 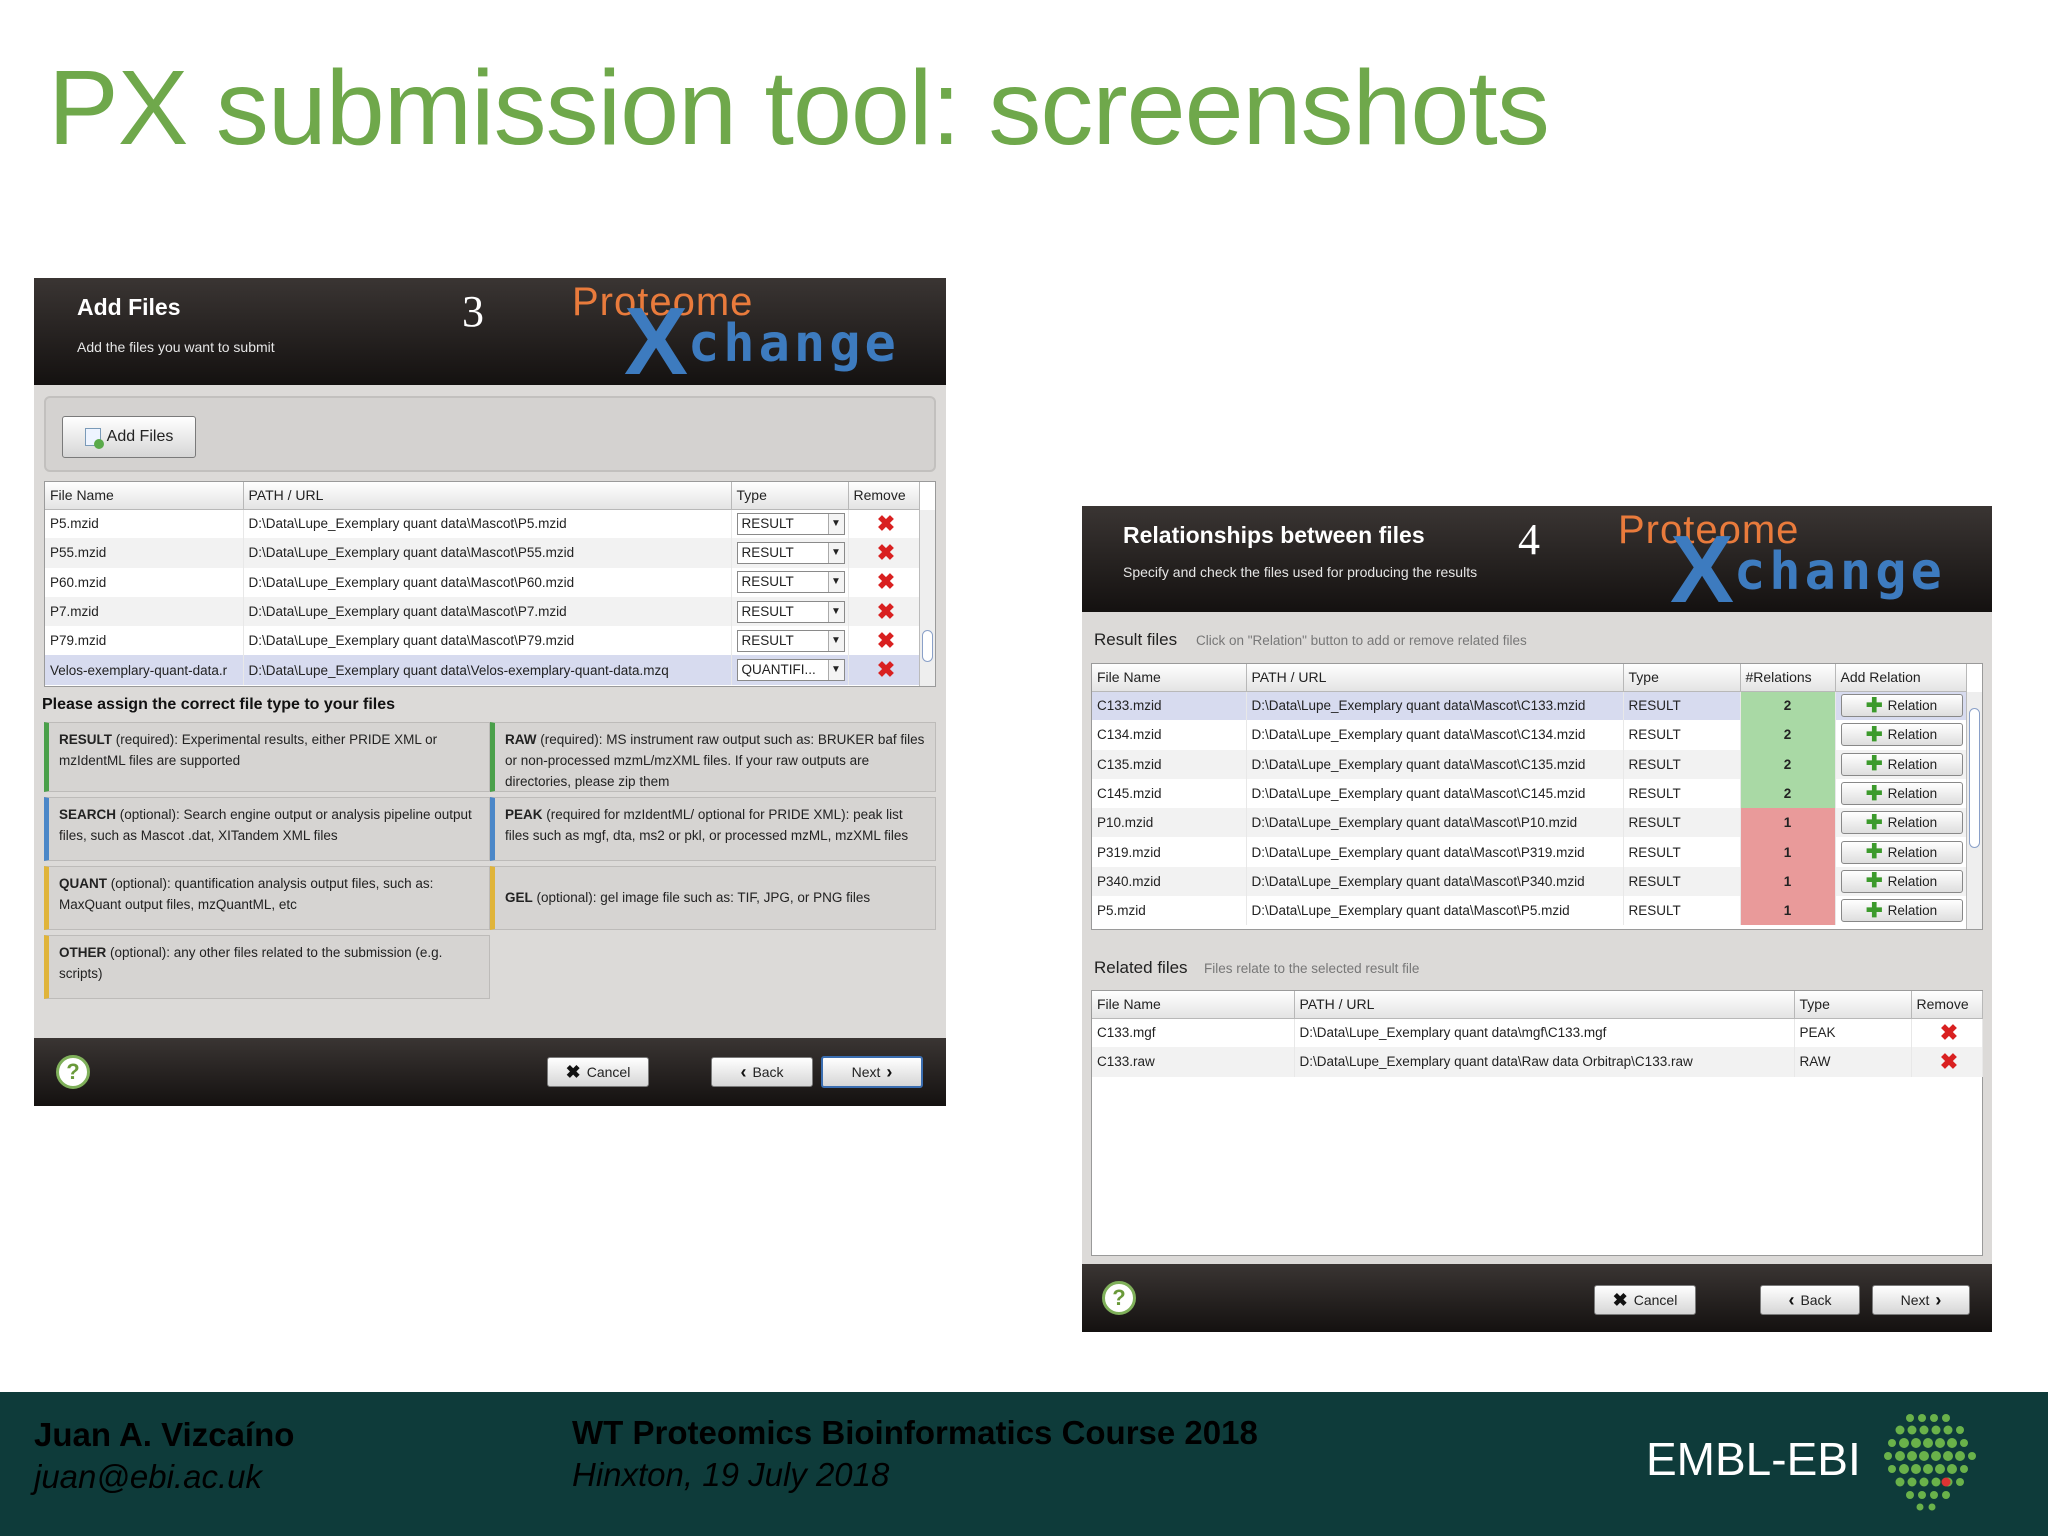 What do you see at coordinates (1620, 1299) in the screenshot?
I see `close-icon: ✖` at bounding box center [1620, 1299].